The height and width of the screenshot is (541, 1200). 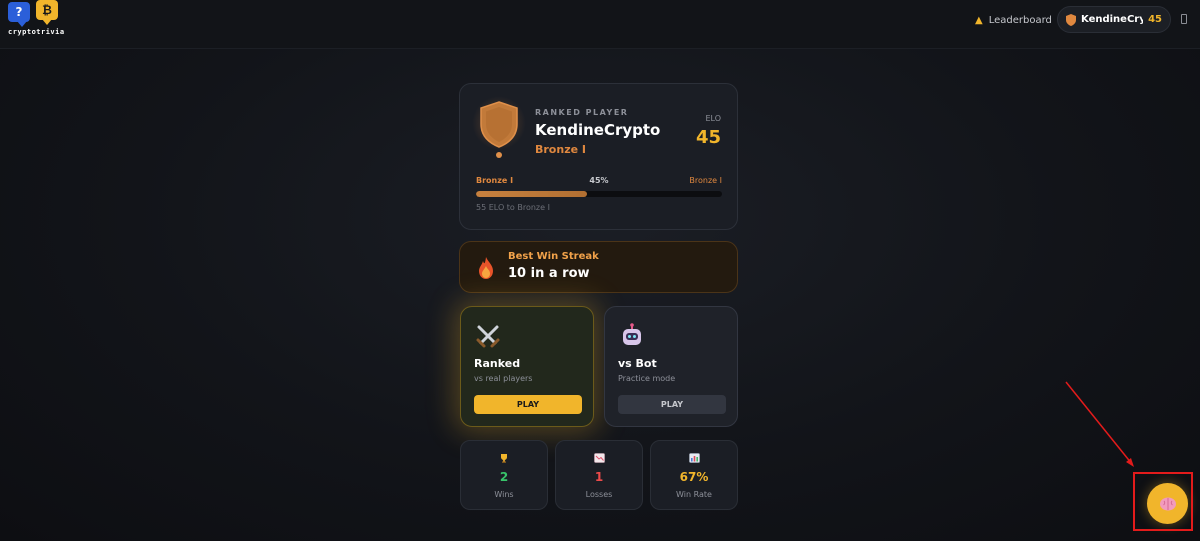 I want to click on bitcoin-bubble-icon: ₿, so click(x=47, y=12).